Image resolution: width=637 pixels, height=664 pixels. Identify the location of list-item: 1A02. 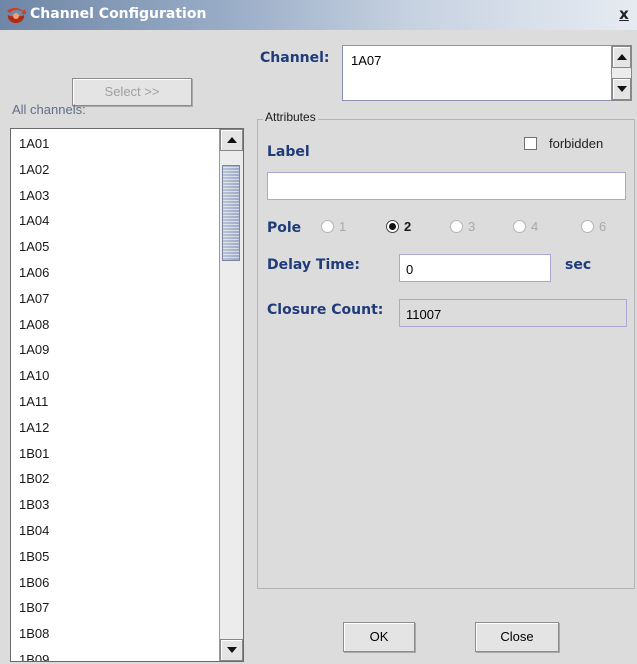
(114, 168).